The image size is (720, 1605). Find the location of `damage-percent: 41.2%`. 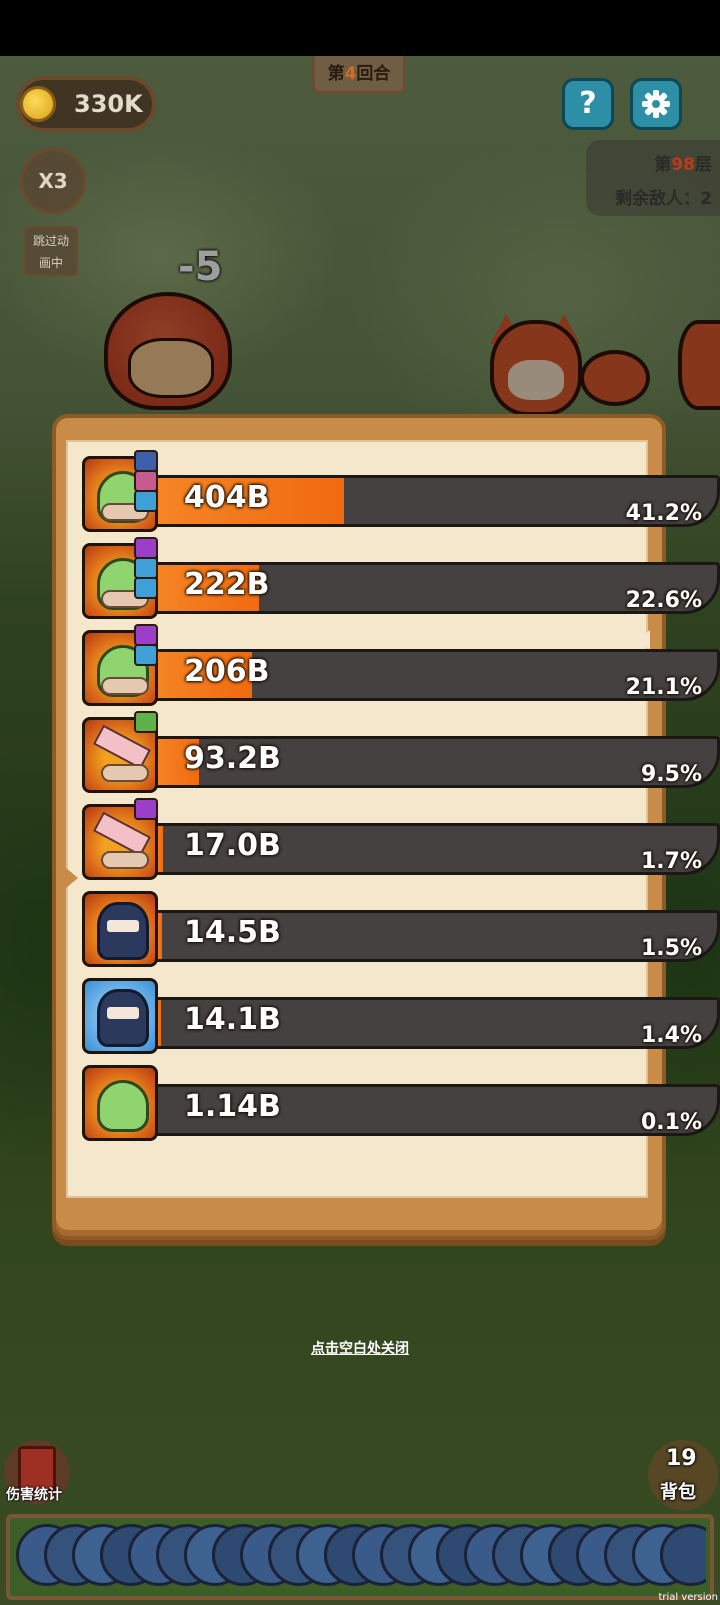

damage-percent: 41.2% is located at coordinates (663, 513).